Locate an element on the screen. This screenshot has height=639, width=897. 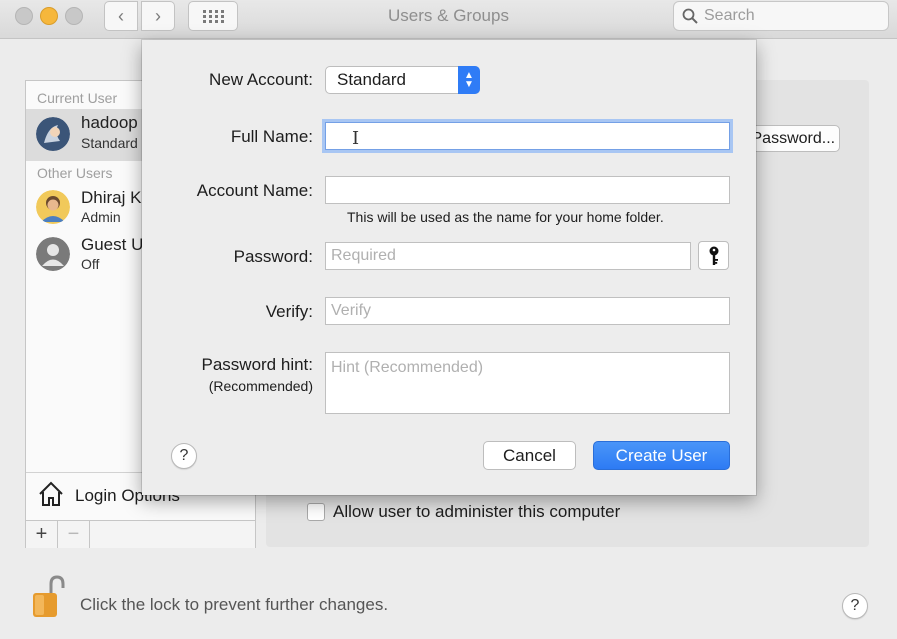
verify-field: Verify is located at coordinates (527, 311).